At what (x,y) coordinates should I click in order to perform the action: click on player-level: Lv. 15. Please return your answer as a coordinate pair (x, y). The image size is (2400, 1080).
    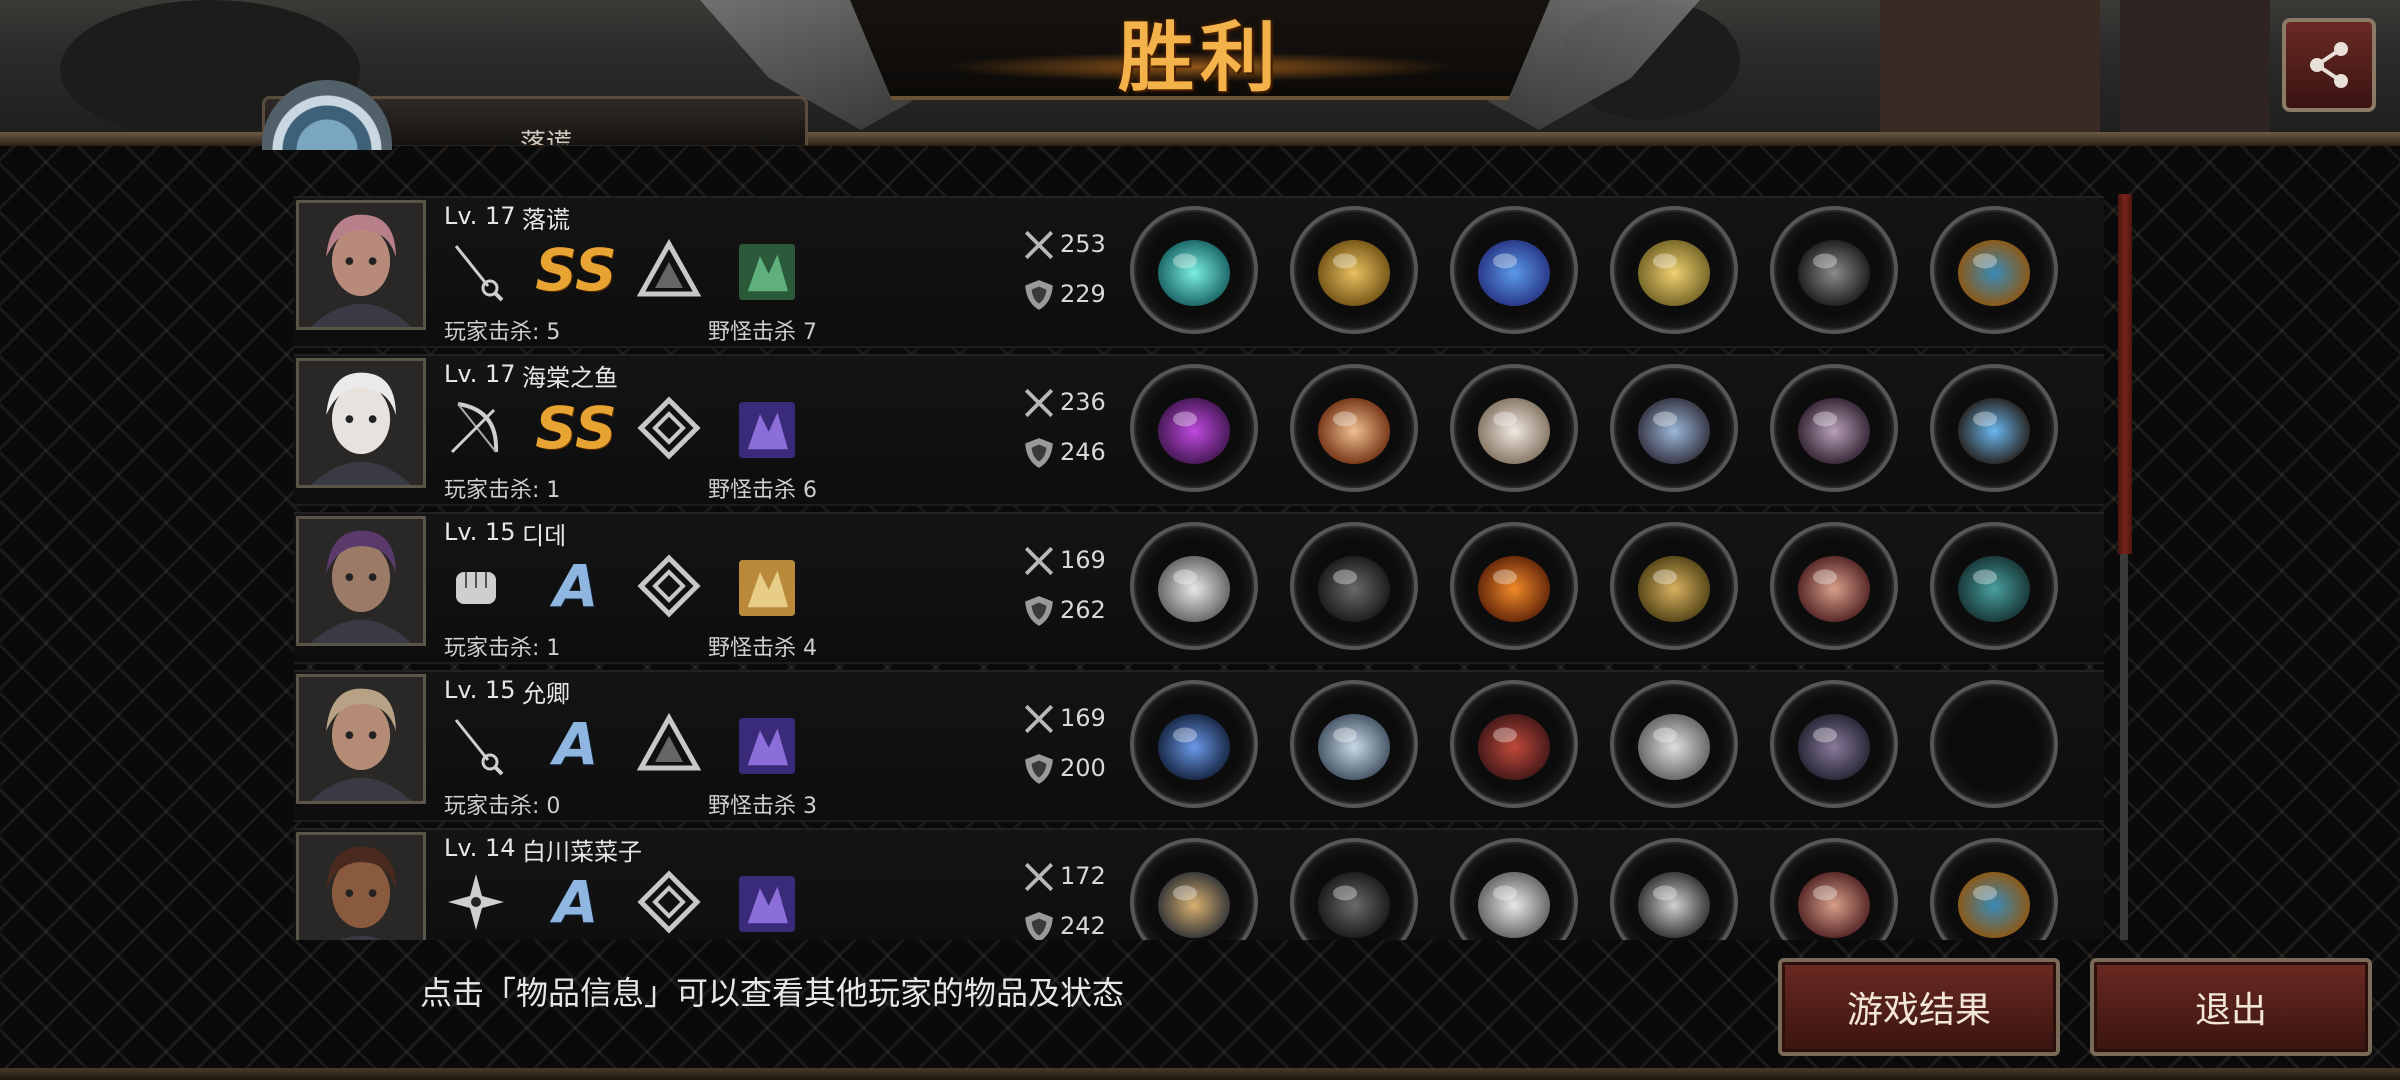
    Looking at the image, I should click on (480, 532).